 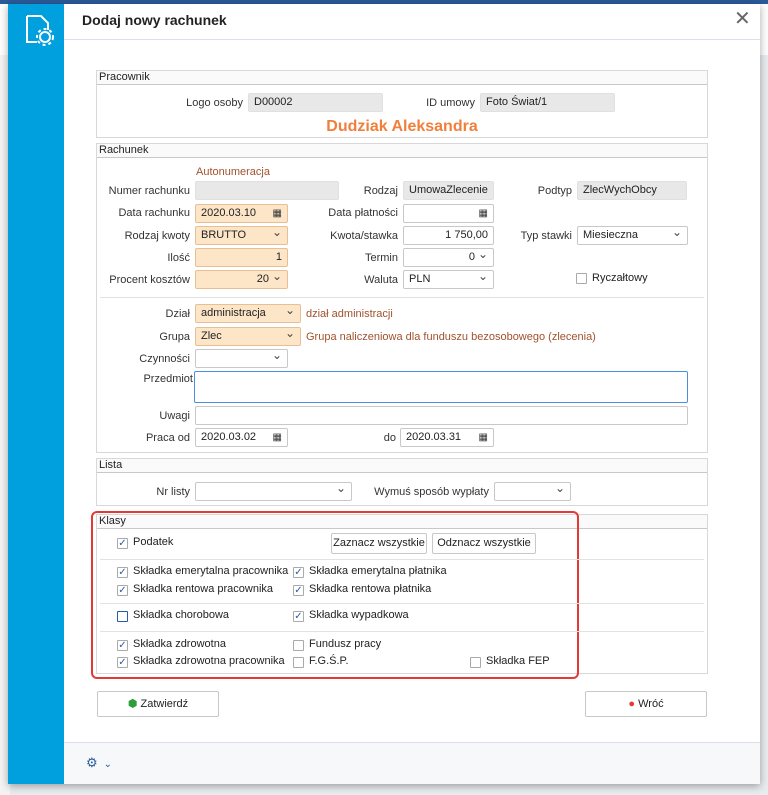 I want to click on procent-select: 20, so click(x=241, y=279).